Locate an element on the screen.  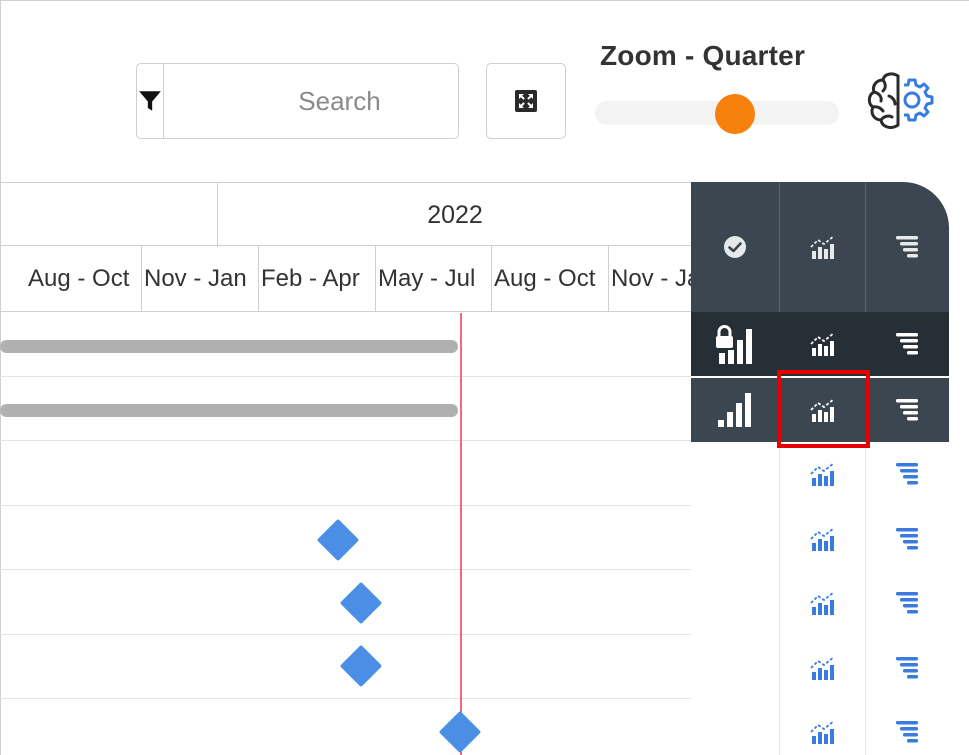
year-label: 2022 is located at coordinates (455, 215).